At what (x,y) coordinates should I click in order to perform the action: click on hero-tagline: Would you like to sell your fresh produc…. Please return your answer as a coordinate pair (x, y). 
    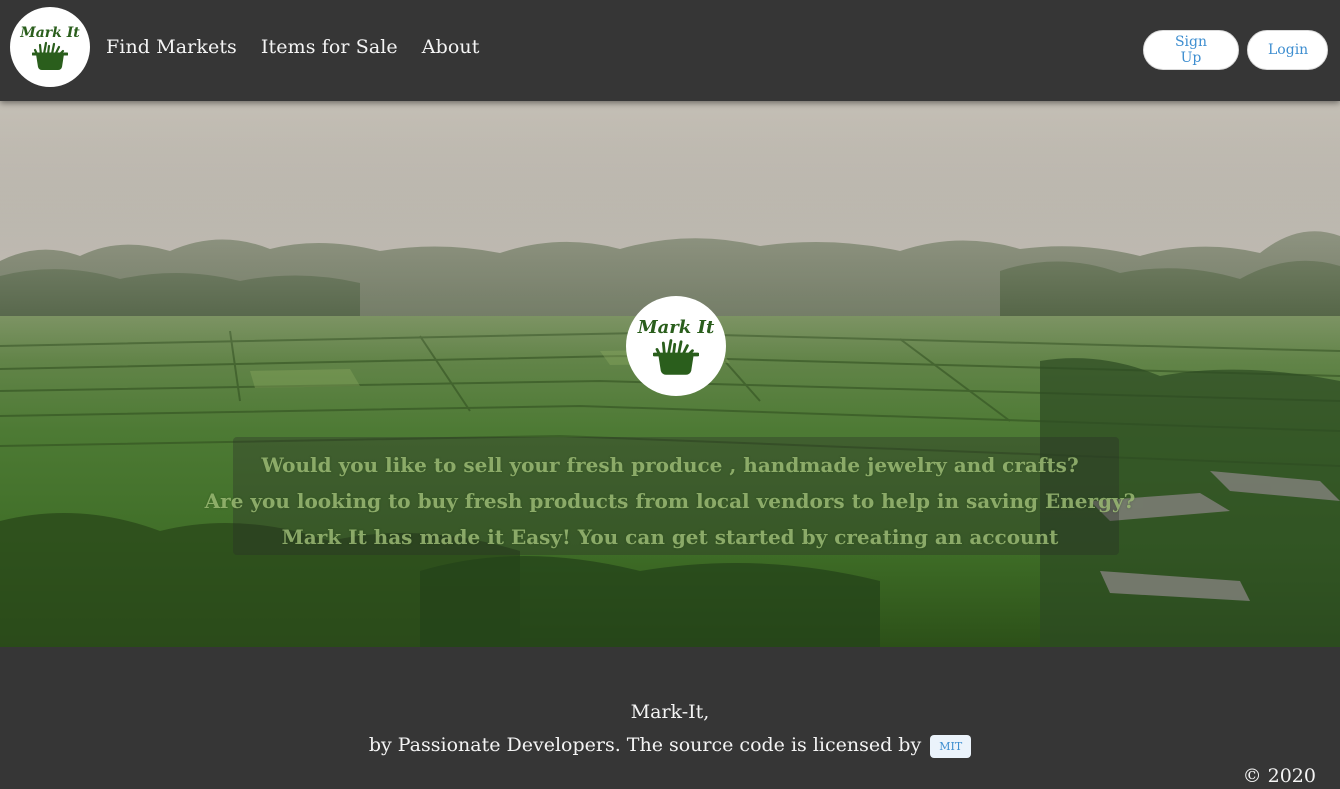
    Looking at the image, I should click on (670, 501).